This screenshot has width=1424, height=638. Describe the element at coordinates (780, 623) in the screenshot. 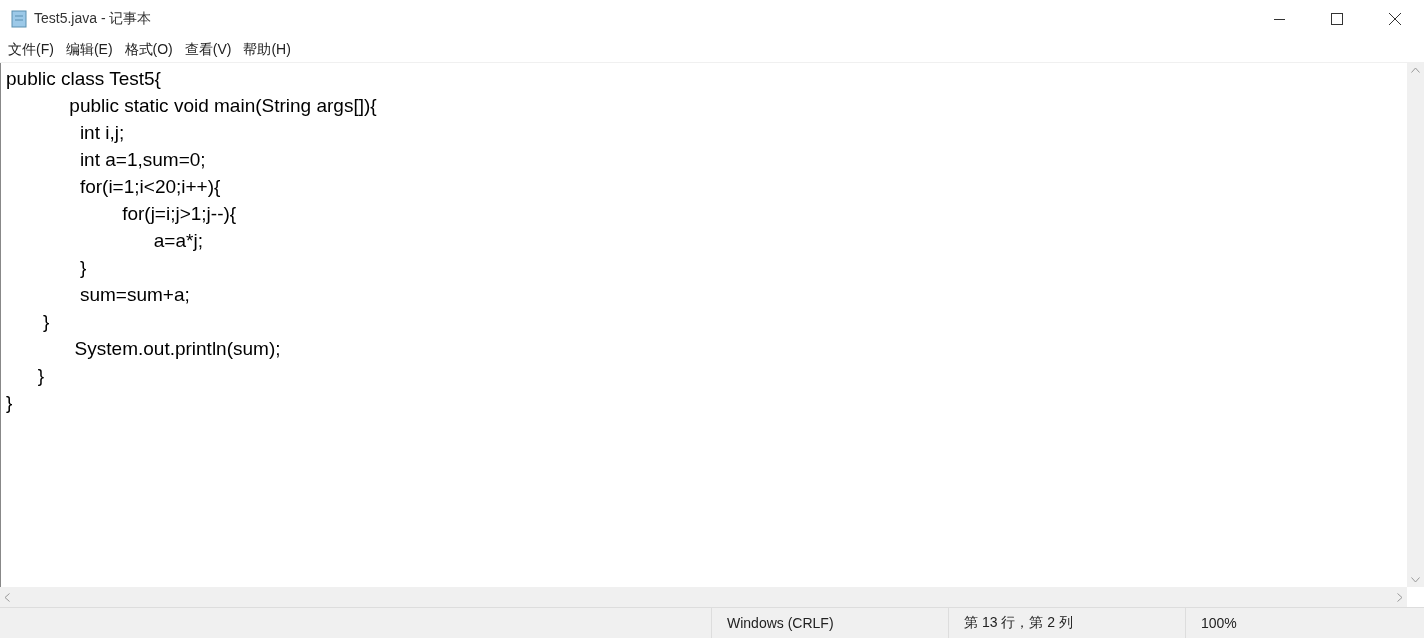

I see `status-text: Windows (CRLF)` at that location.